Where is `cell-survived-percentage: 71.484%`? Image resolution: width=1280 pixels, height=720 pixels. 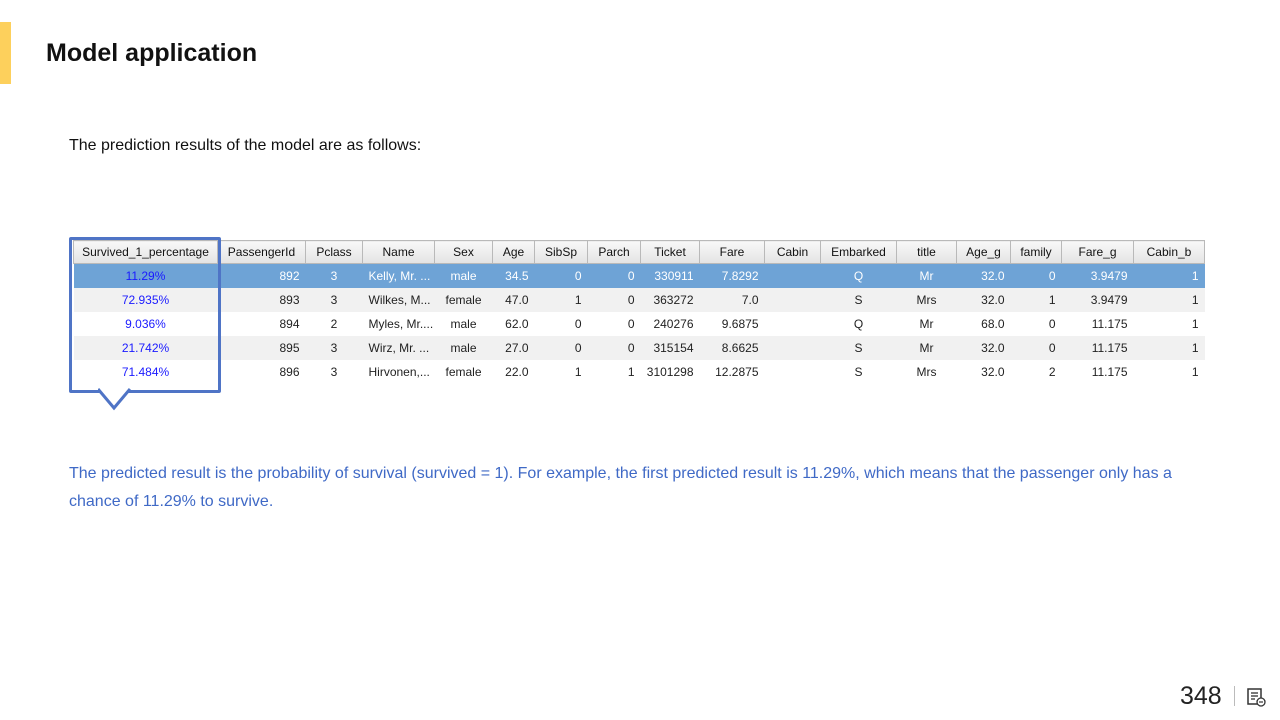 cell-survived-percentage: 71.484% is located at coordinates (145, 372).